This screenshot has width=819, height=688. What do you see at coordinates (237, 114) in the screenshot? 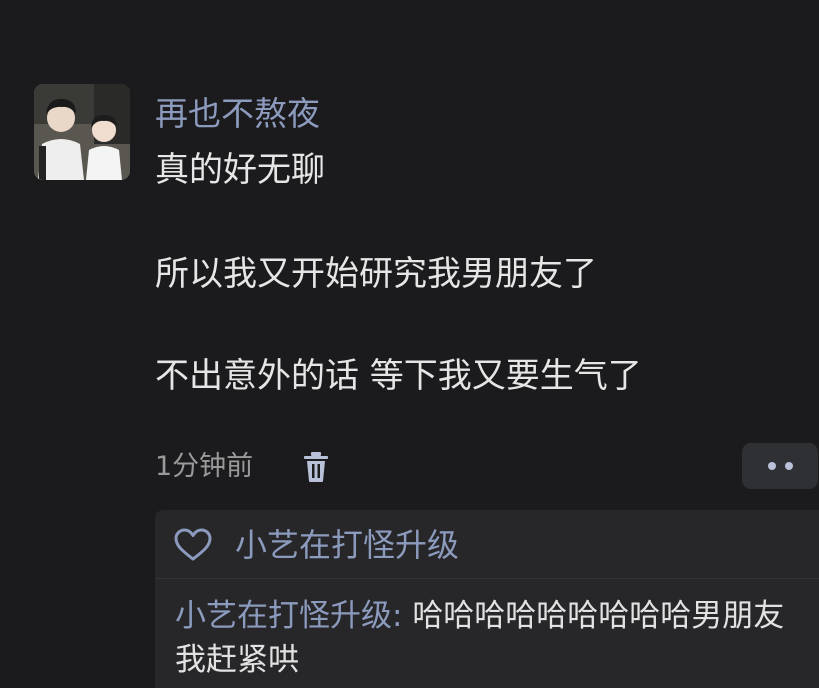
I see `post-username: 再也不熬夜` at bounding box center [237, 114].